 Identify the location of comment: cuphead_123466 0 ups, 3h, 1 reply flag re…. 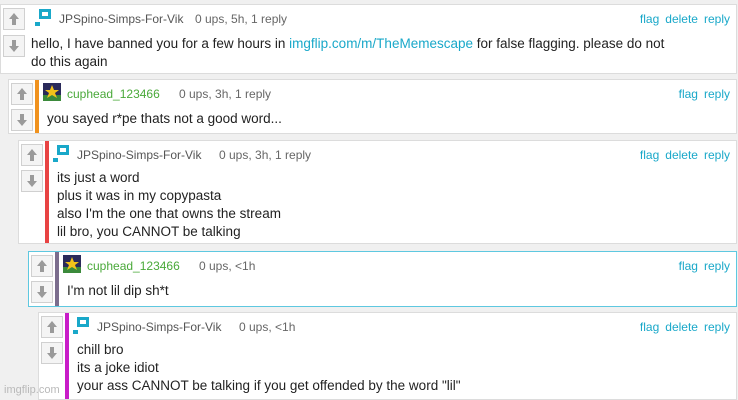
(372, 106).